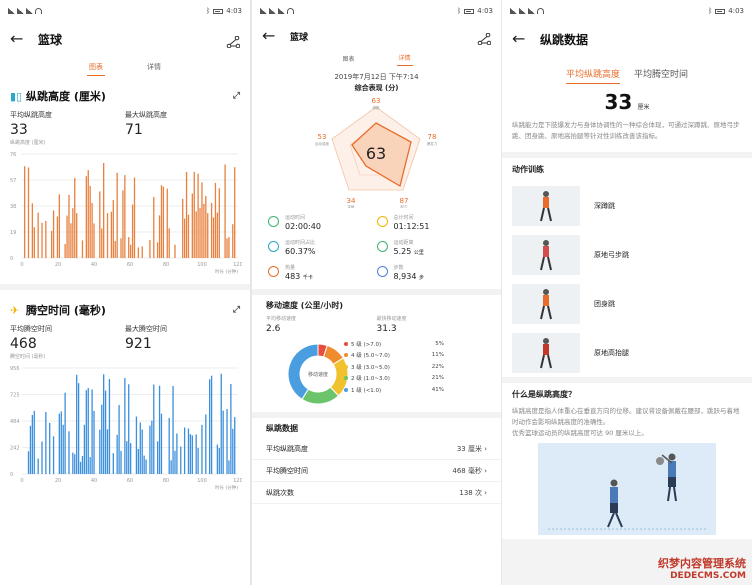 This screenshot has width=752, height=585. I want to click on row-value: 33 厘米, so click(469, 448).